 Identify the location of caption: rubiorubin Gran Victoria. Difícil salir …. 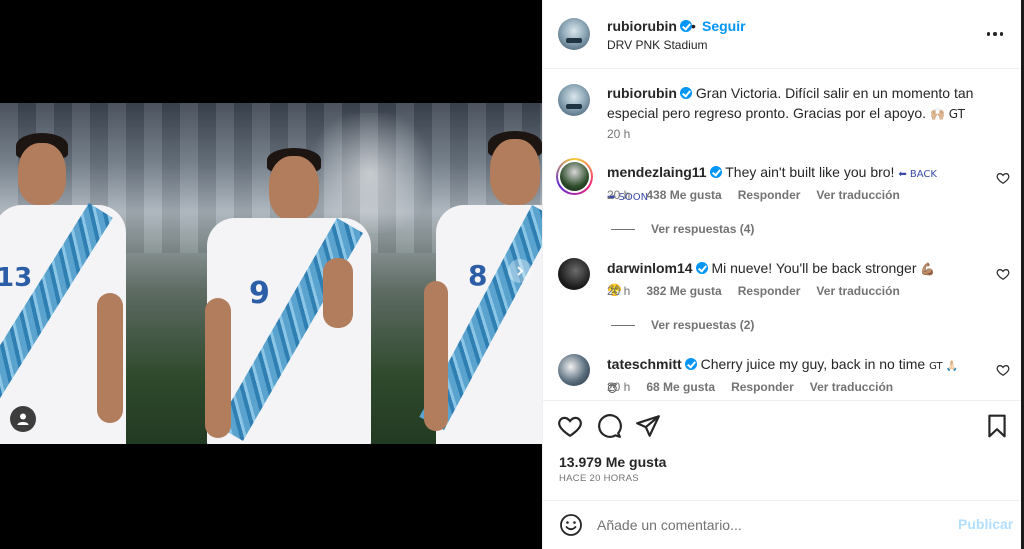
(797, 103).